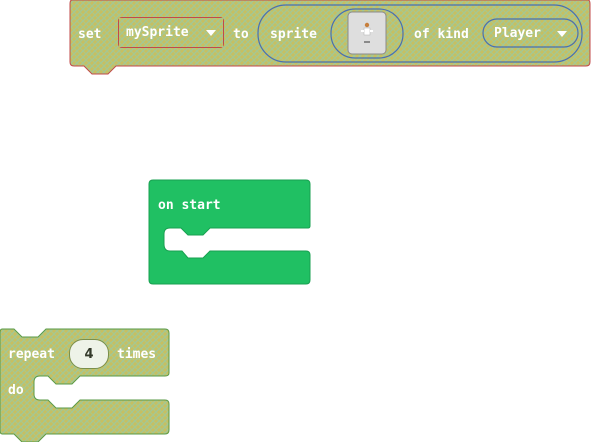 Image resolution: width=591 pixels, height=442 pixels. Describe the element at coordinates (241, 34) in the screenshot. I see `to-label: to` at that location.